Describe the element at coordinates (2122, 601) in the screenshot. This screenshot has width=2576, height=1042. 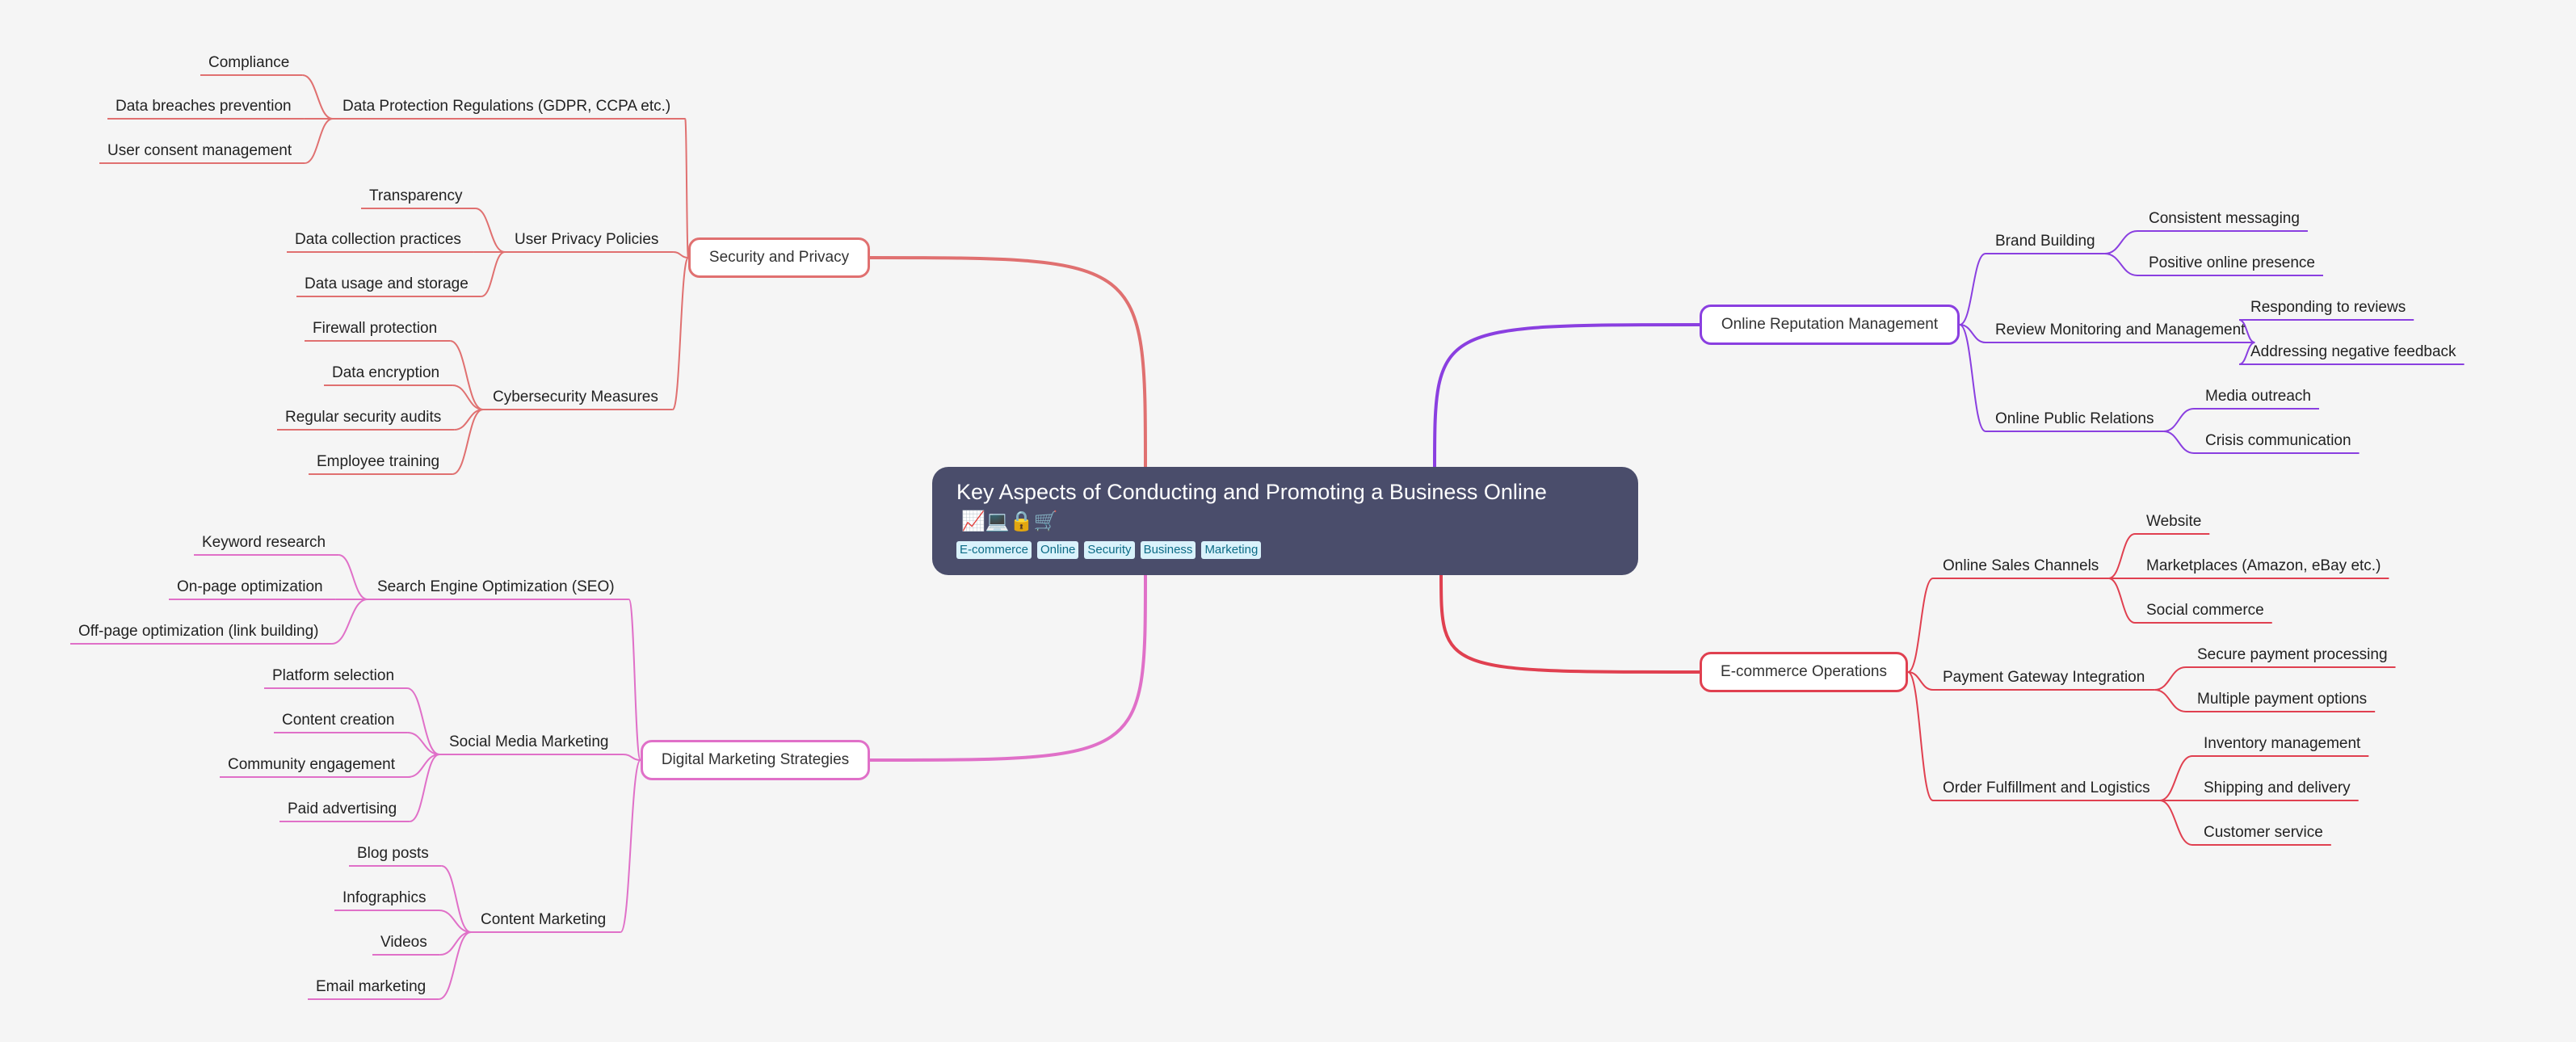
I see `edge-leaf-social-commerce` at that location.